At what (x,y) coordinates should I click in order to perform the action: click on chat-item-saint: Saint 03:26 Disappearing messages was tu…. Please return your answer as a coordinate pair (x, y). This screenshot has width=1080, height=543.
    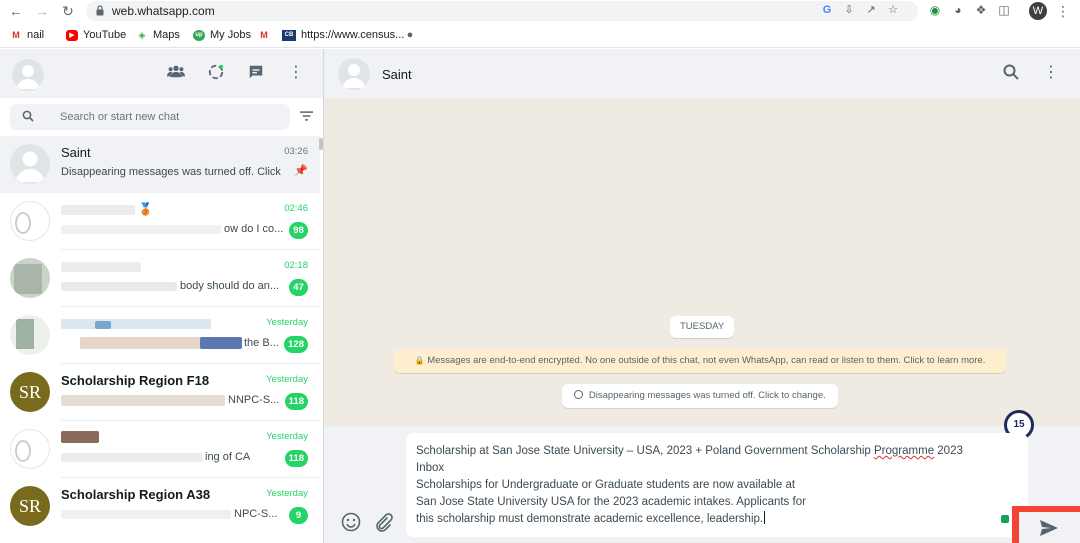
    Looking at the image, I should click on (160, 164).